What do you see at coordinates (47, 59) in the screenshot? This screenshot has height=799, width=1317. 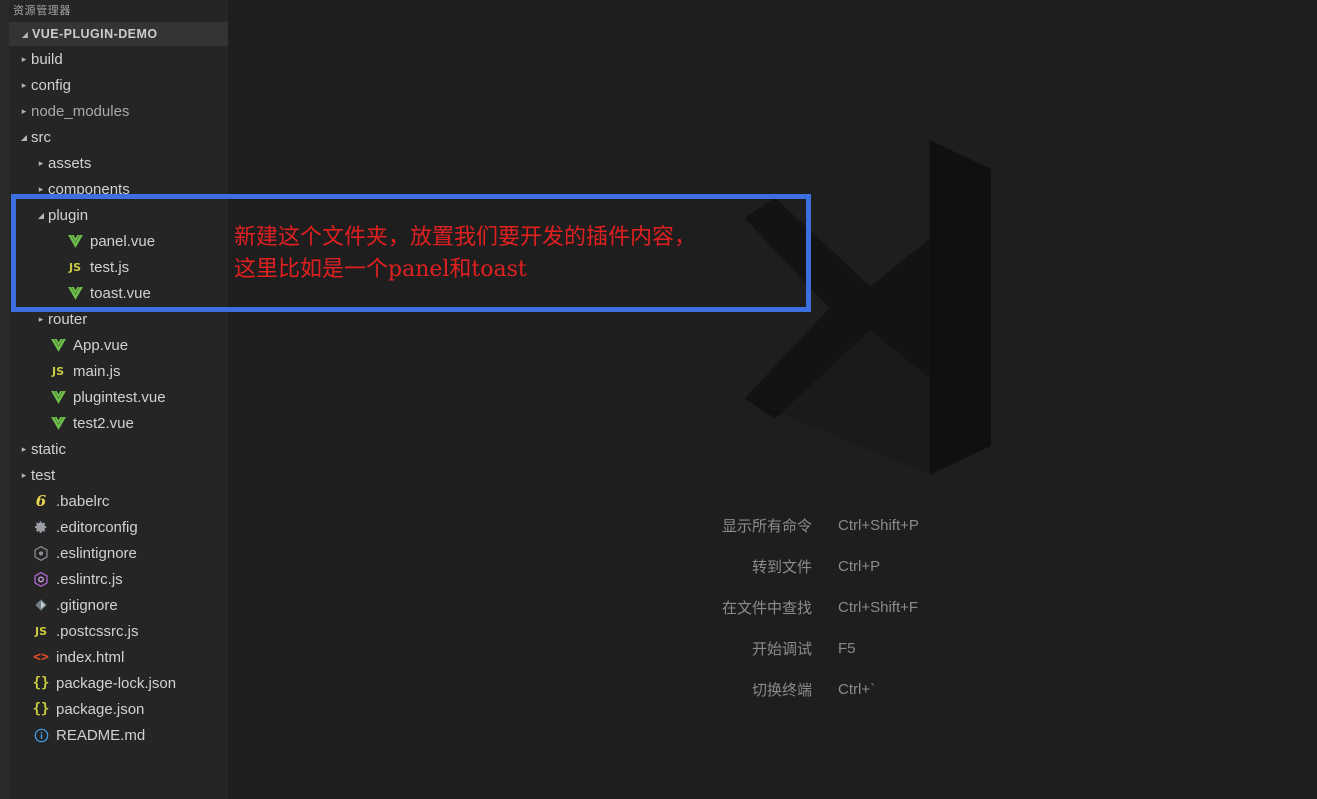 I see `folder-label: build` at bounding box center [47, 59].